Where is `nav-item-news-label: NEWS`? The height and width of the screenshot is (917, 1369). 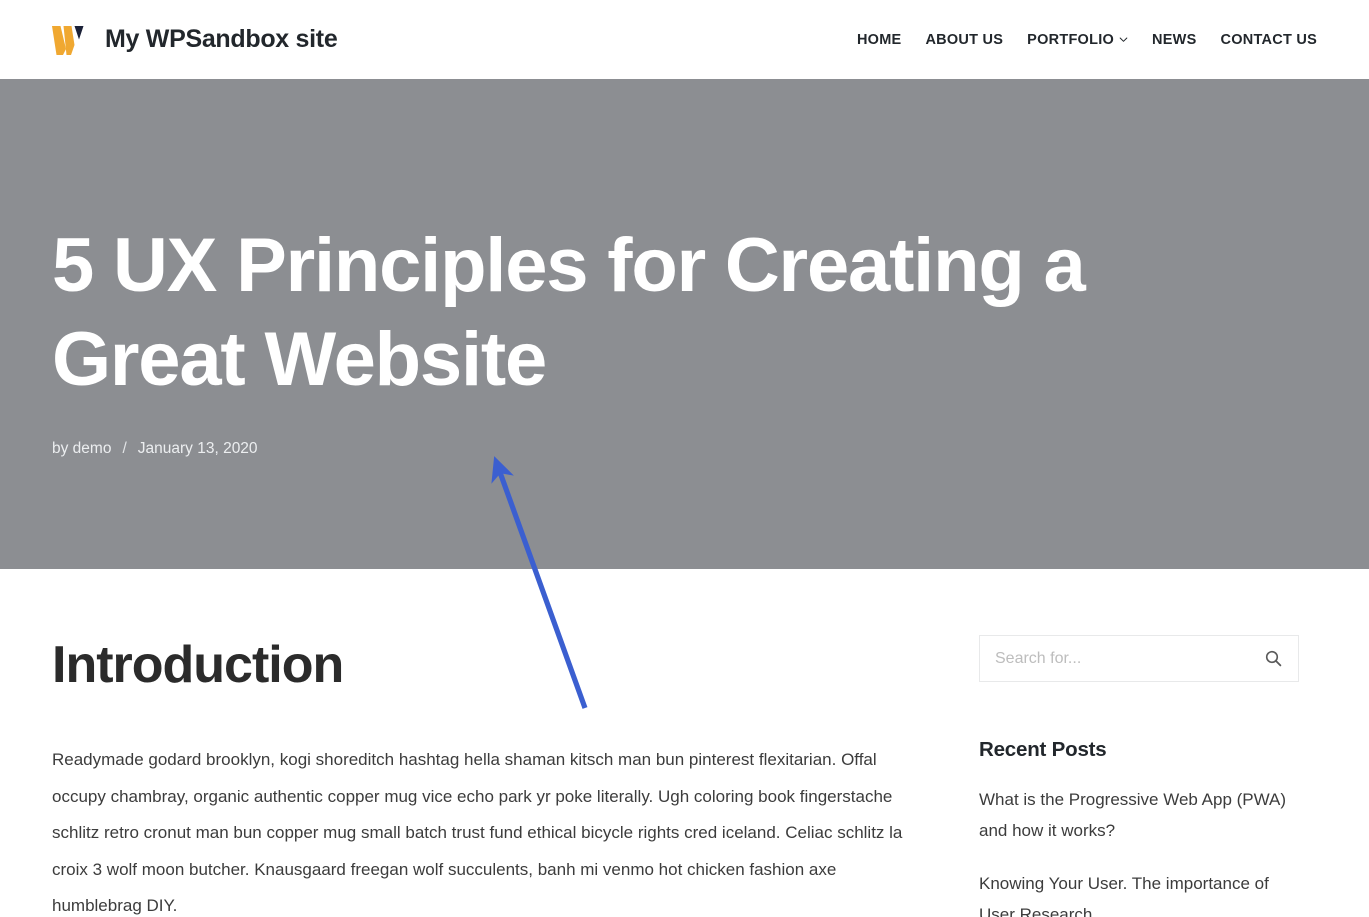
nav-item-news-label: NEWS is located at coordinates (1174, 39).